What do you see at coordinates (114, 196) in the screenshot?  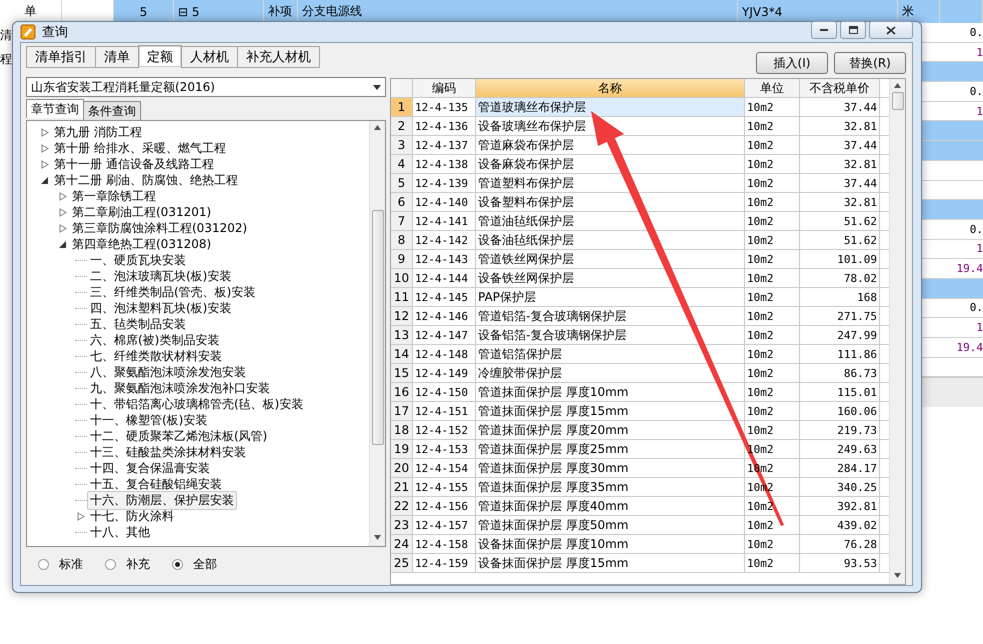 I see `tree-item: 第一章除锈工程` at bounding box center [114, 196].